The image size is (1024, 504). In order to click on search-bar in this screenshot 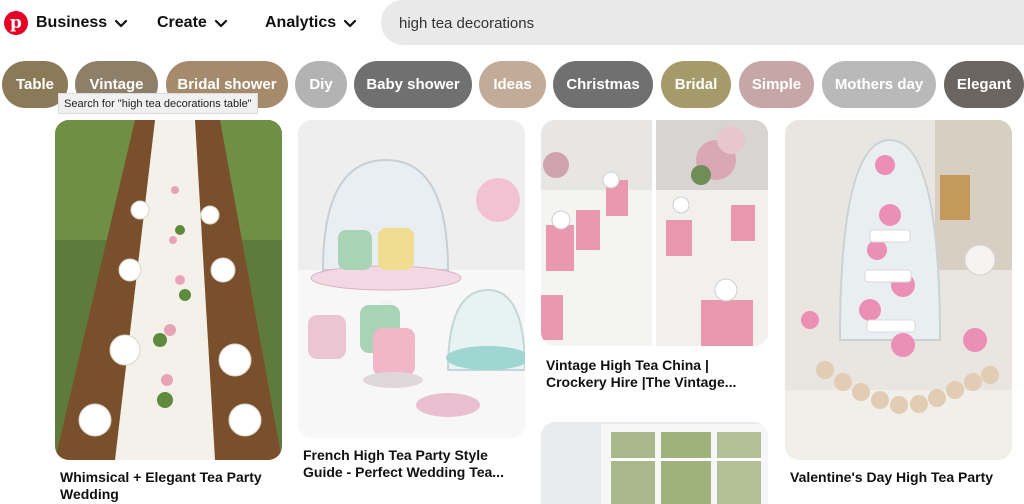, I will do `click(702, 22)`.